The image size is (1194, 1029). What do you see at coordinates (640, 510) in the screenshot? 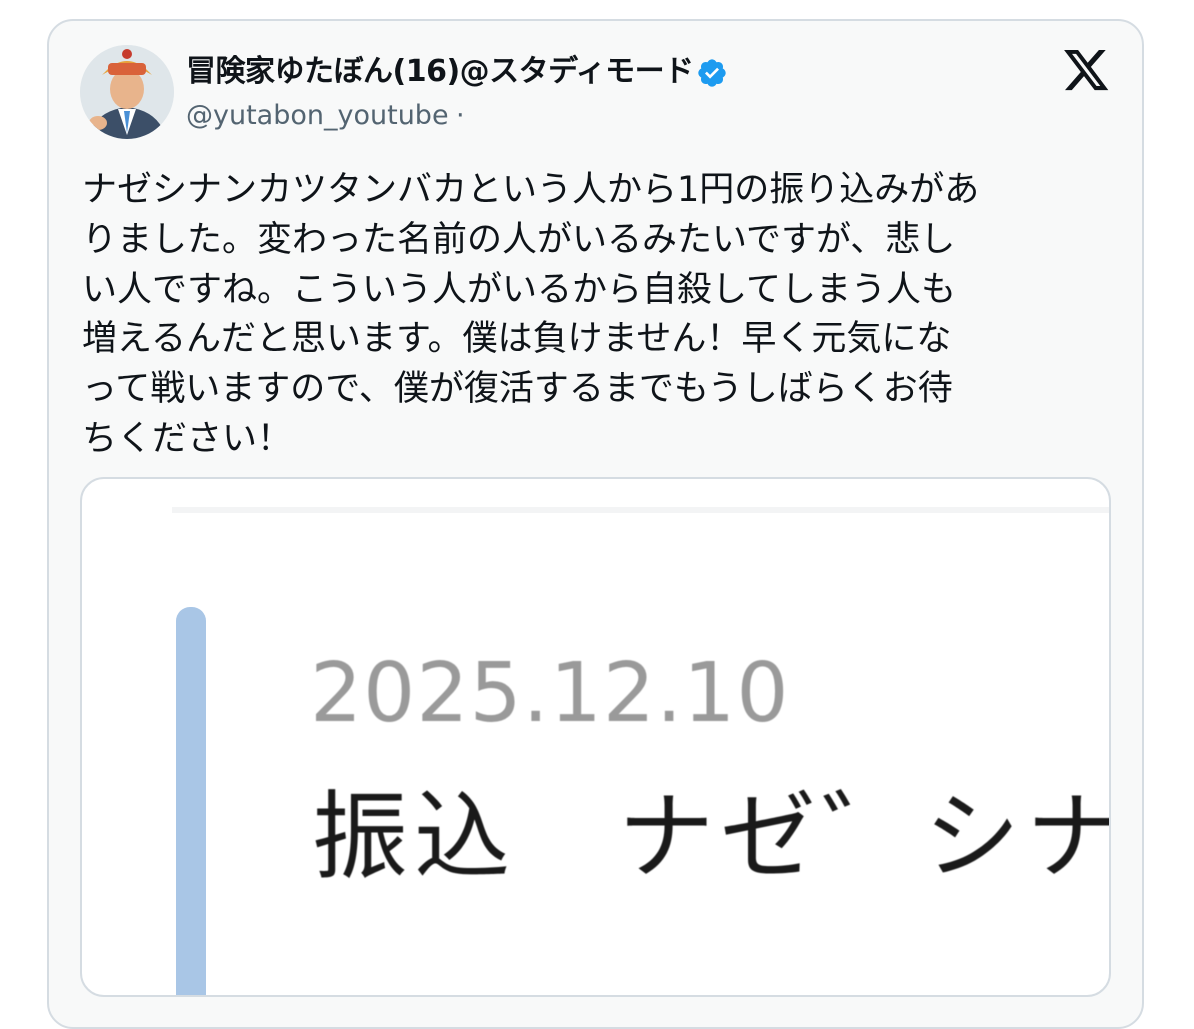
I see `media-divider` at bounding box center [640, 510].